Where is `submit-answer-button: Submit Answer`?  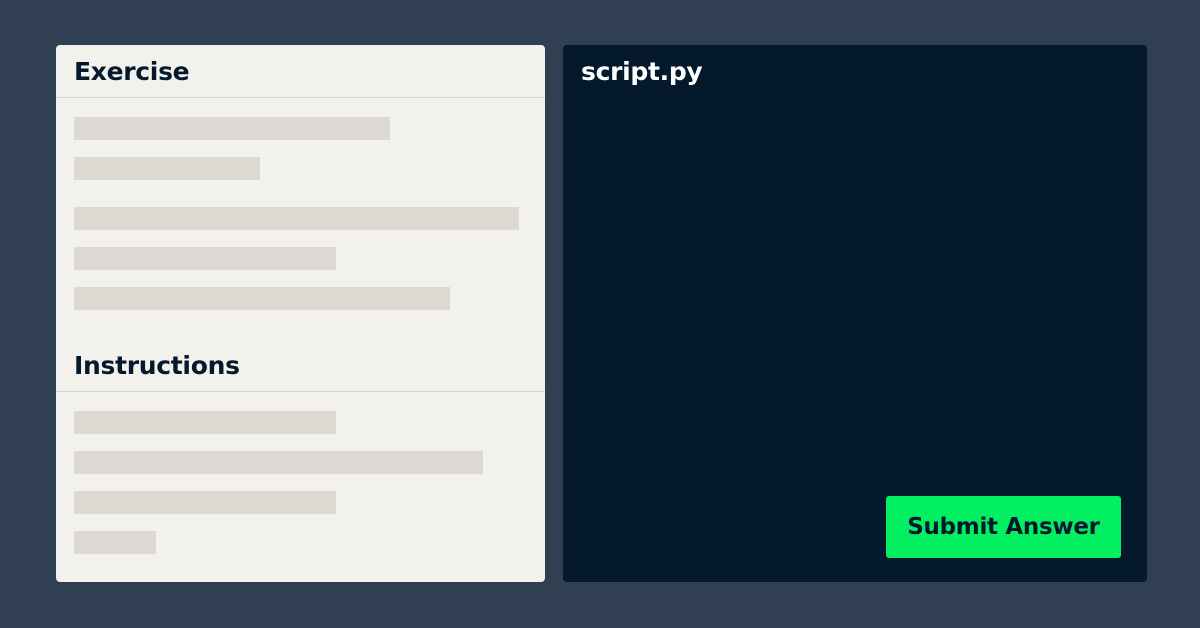 submit-answer-button: Submit Answer is located at coordinates (1003, 527).